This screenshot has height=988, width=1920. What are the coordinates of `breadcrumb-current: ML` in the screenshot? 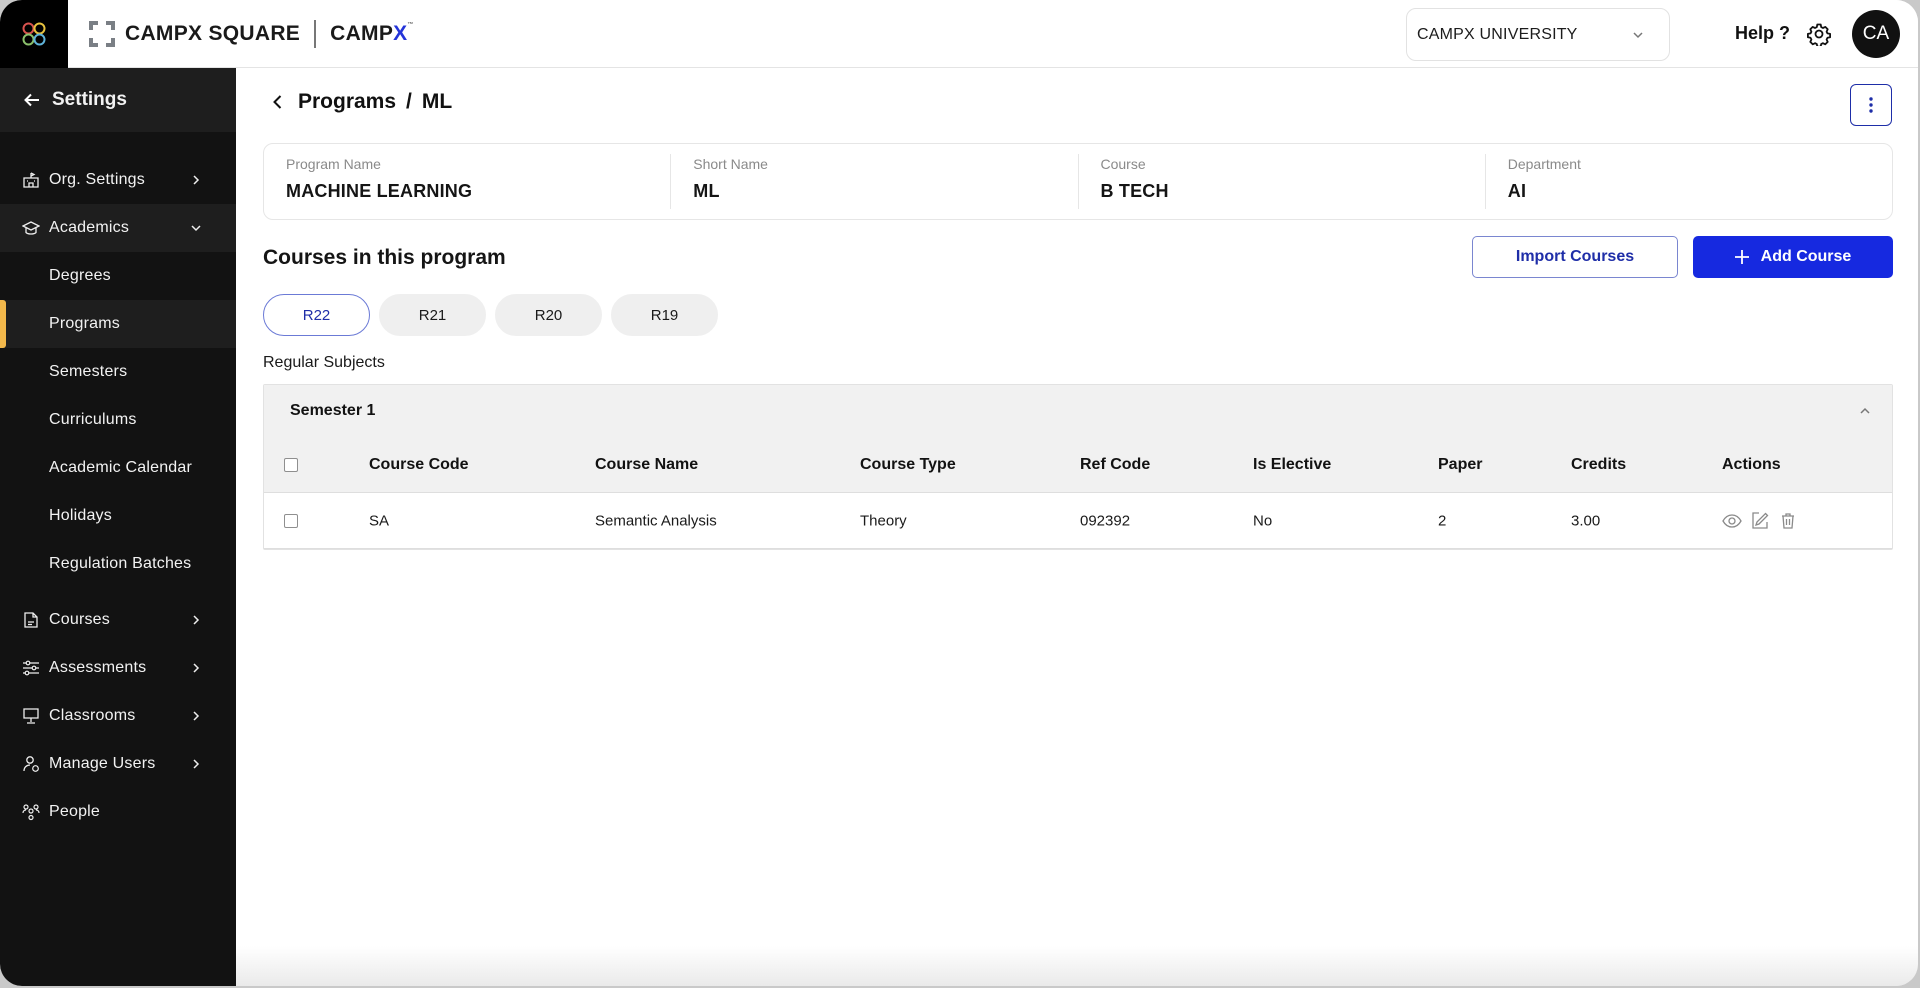 It's located at (437, 101).